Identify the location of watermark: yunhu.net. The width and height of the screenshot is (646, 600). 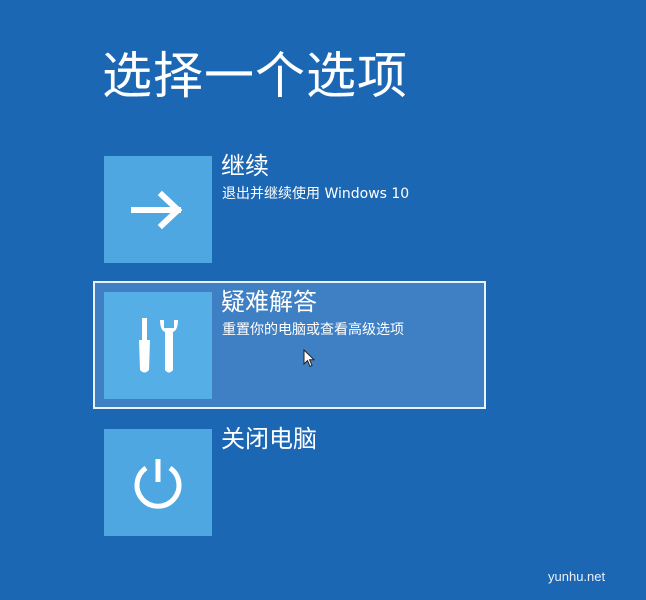
(577, 576).